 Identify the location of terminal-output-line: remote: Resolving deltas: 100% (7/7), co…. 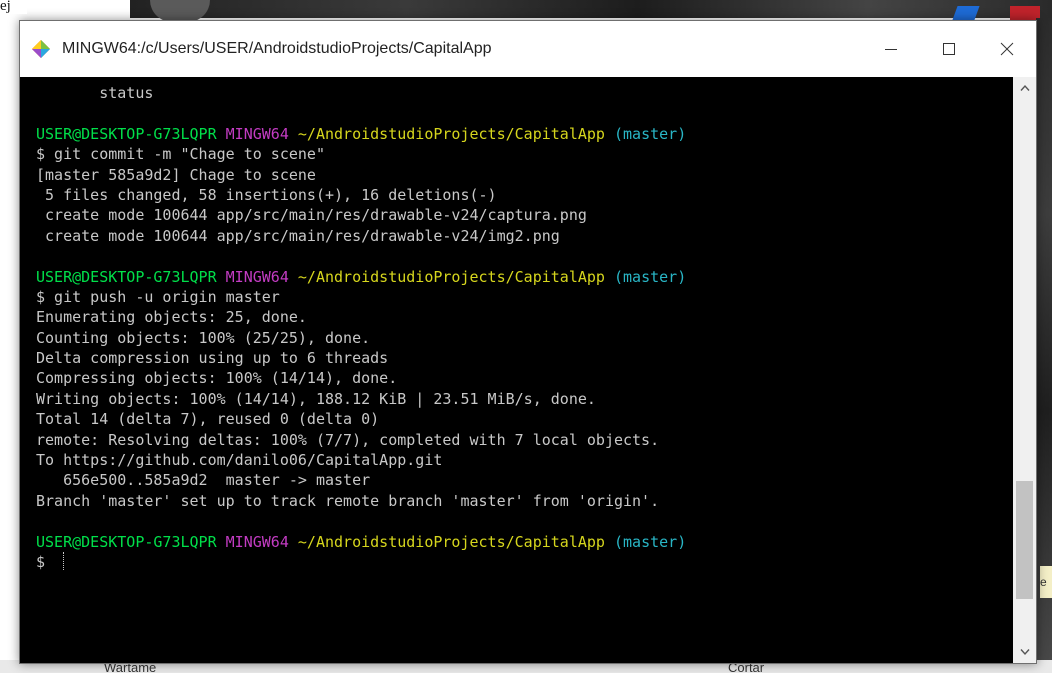
(348, 439).